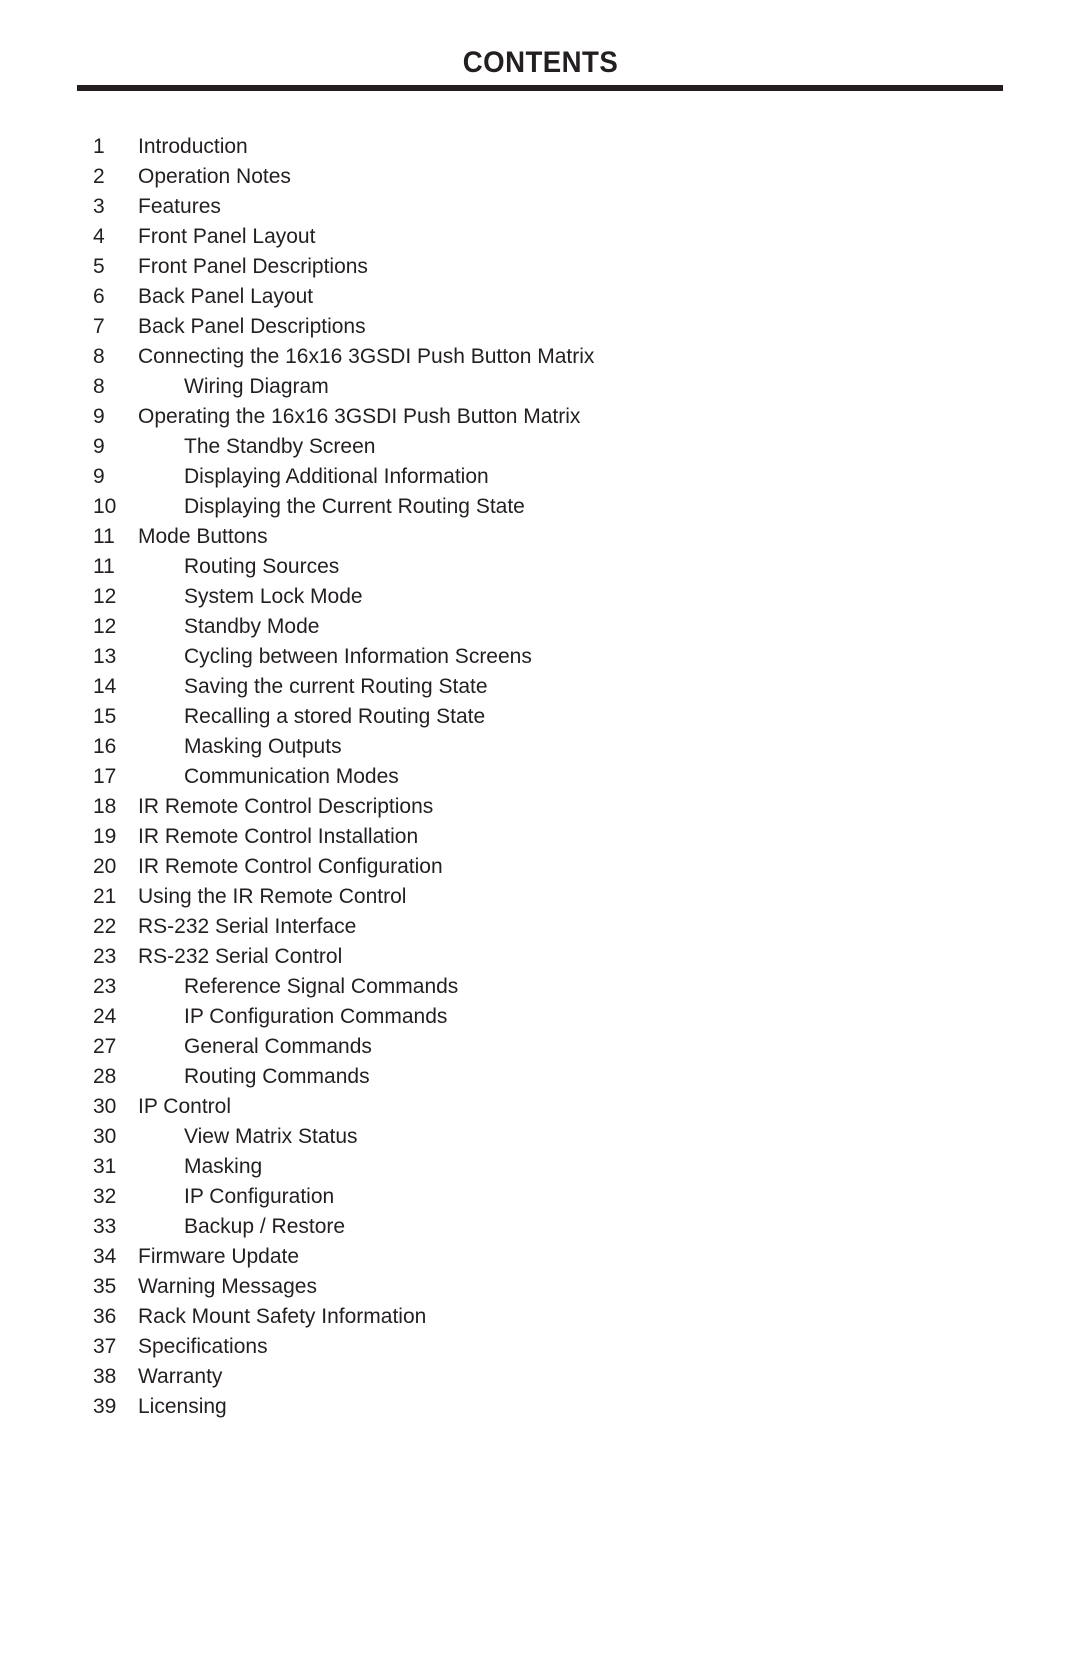  What do you see at coordinates (540, 1257) in the screenshot?
I see `toc-entry: 34 Firmware Update` at bounding box center [540, 1257].